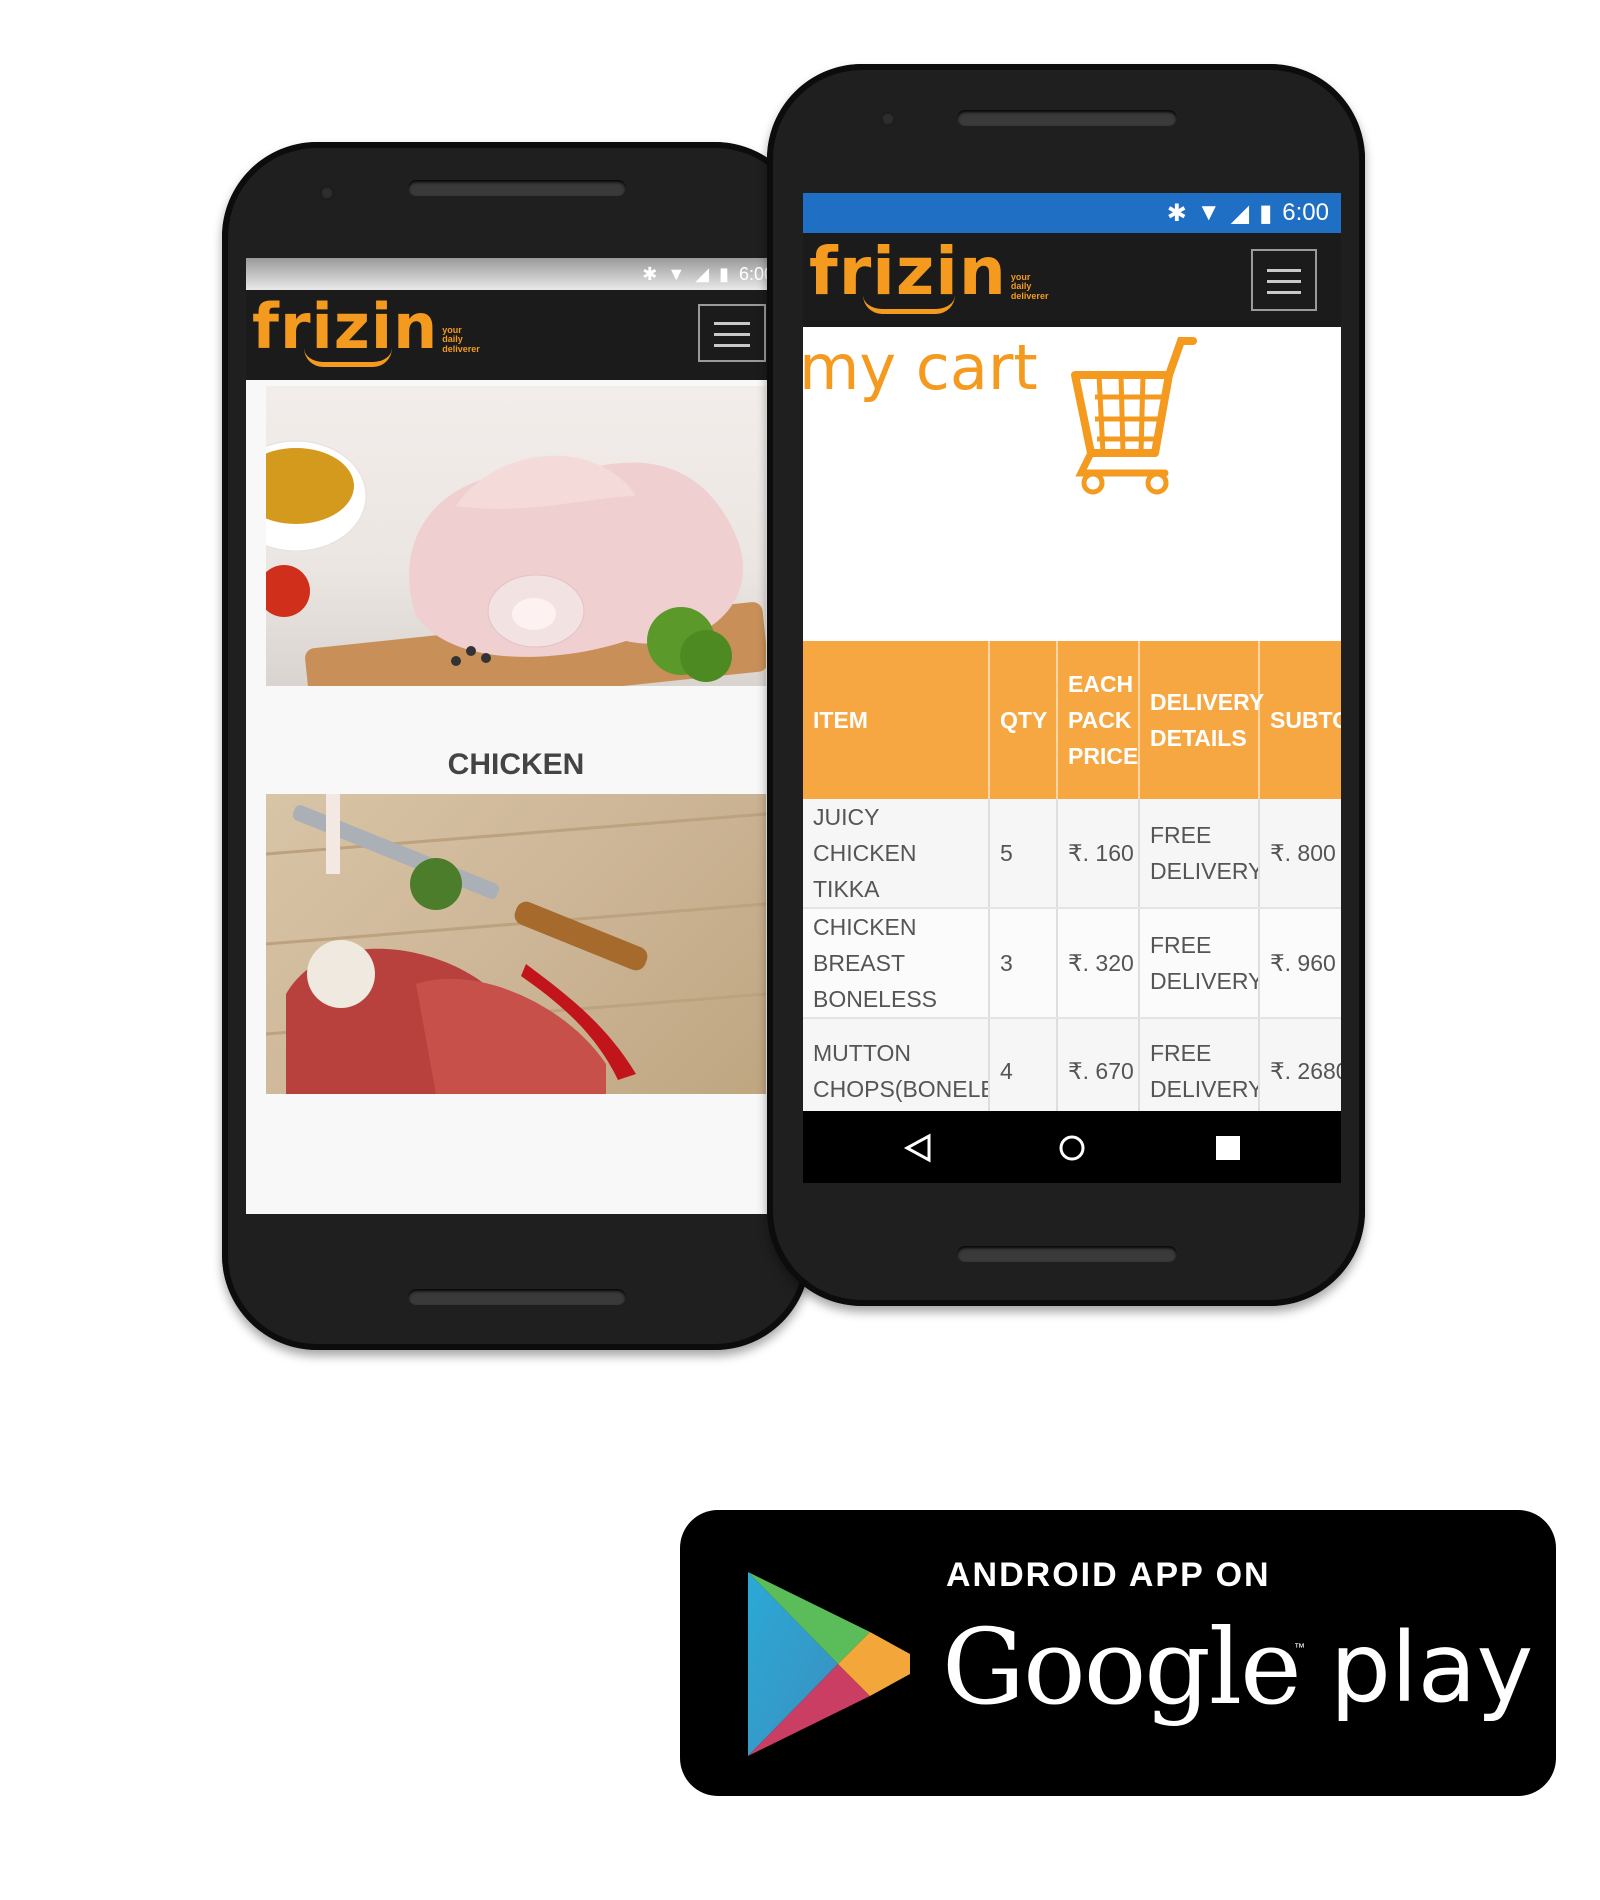  Describe the element at coordinates (1300, 1071) in the screenshot. I see `cart-subtotal: ₹. 2680` at that location.